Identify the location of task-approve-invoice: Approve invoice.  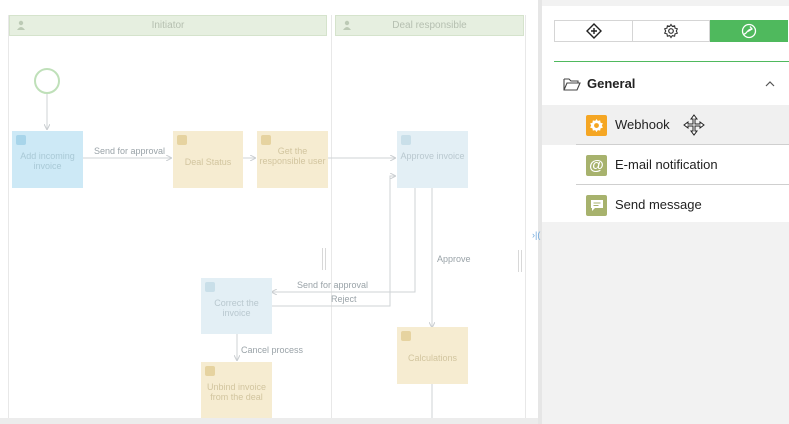
(432, 159).